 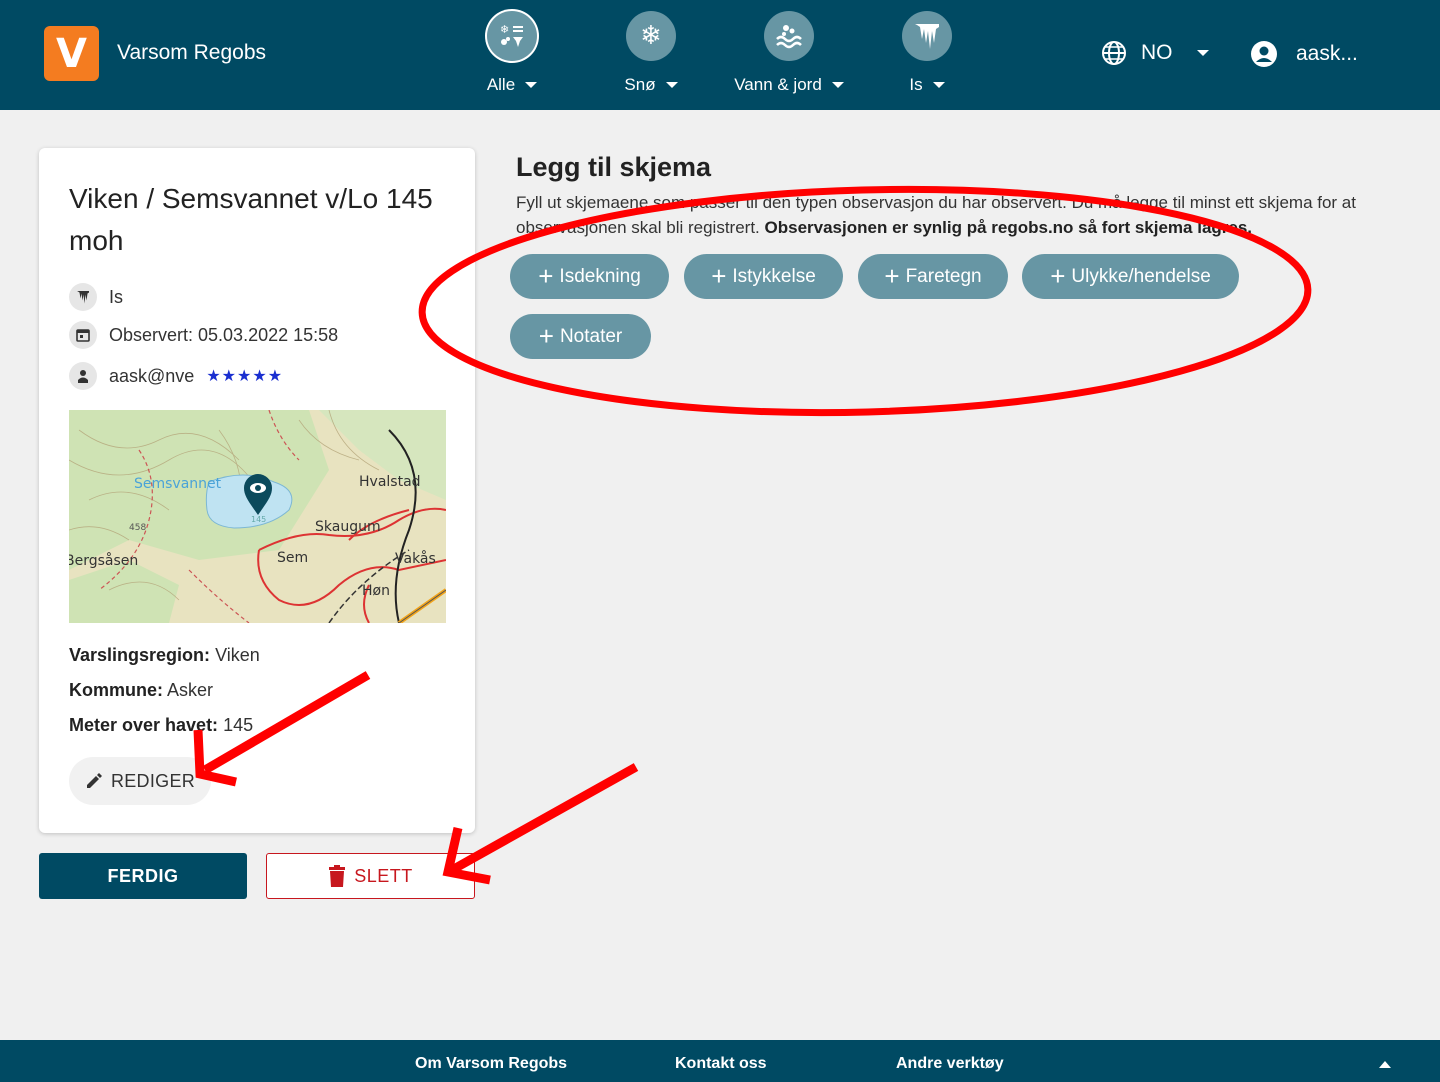 What do you see at coordinates (237, 655) in the screenshot?
I see `region-value: Viken` at bounding box center [237, 655].